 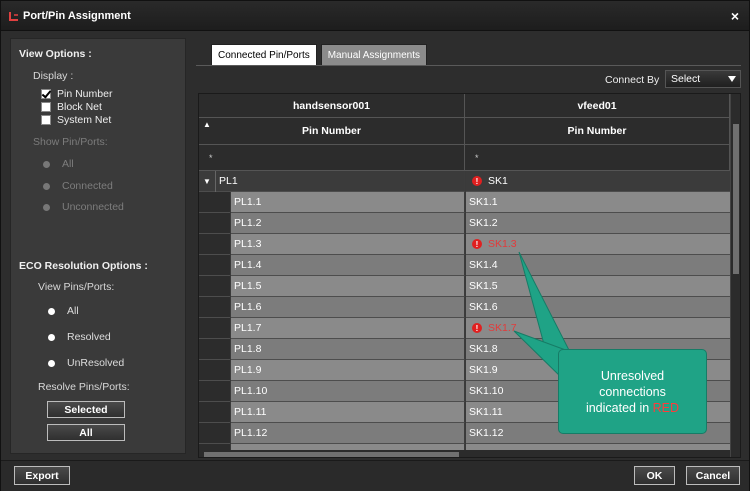 I want to click on column-header-pin-number-2: Pin Number, so click(x=597, y=131).